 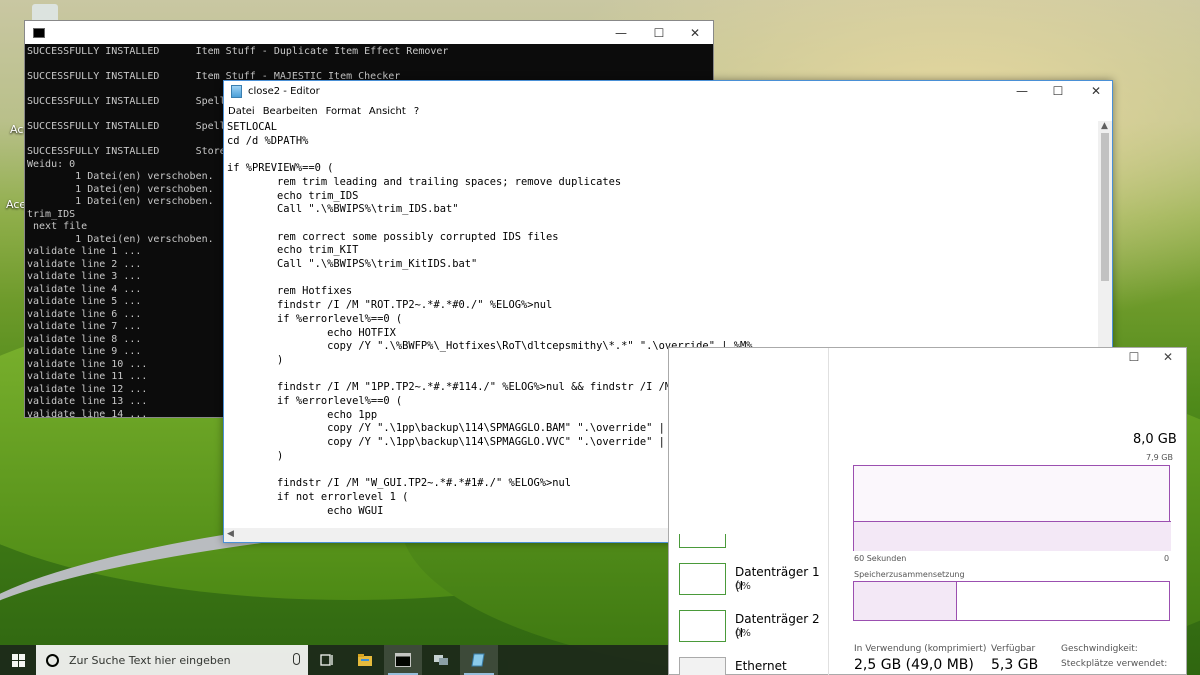 What do you see at coordinates (702, 666) in the screenshot?
I see `ethernet-thumbnail` at bounding box center [702, 666].